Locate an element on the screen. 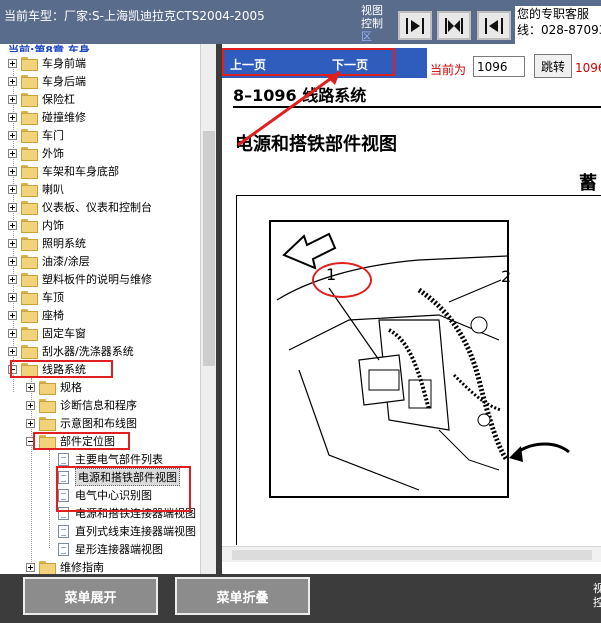 This screenshot has height=623, width=601. tree-item-plastic-panels: 塑料板件的说明与维修 is located at coordinates (80, 279).